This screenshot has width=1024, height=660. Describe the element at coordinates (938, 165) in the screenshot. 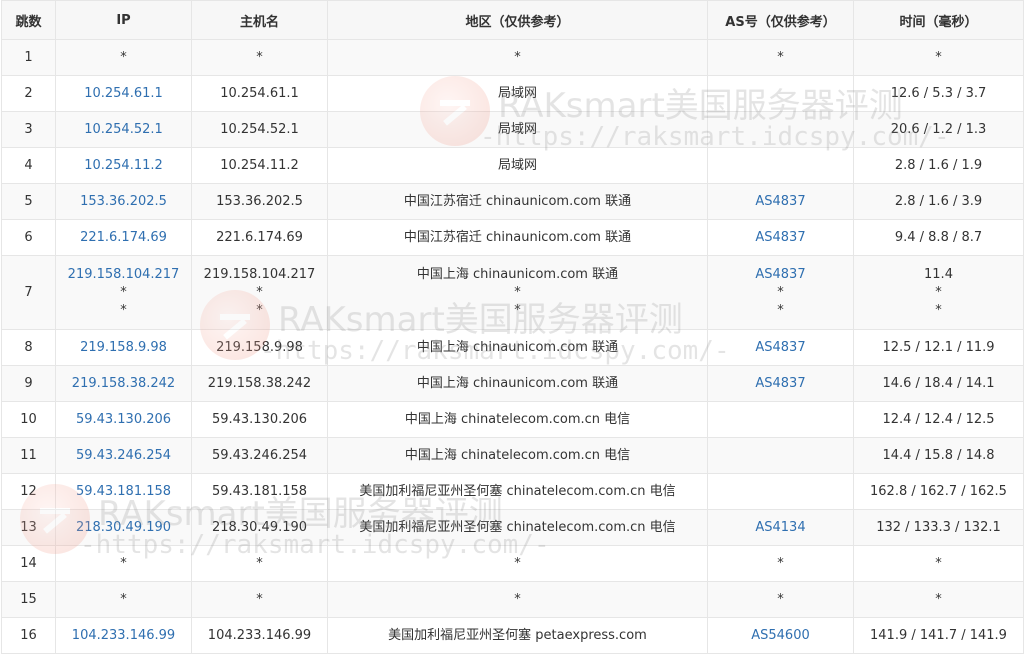

I see `time-cell: 2.8 / 1.6 / 1.9` at that location.